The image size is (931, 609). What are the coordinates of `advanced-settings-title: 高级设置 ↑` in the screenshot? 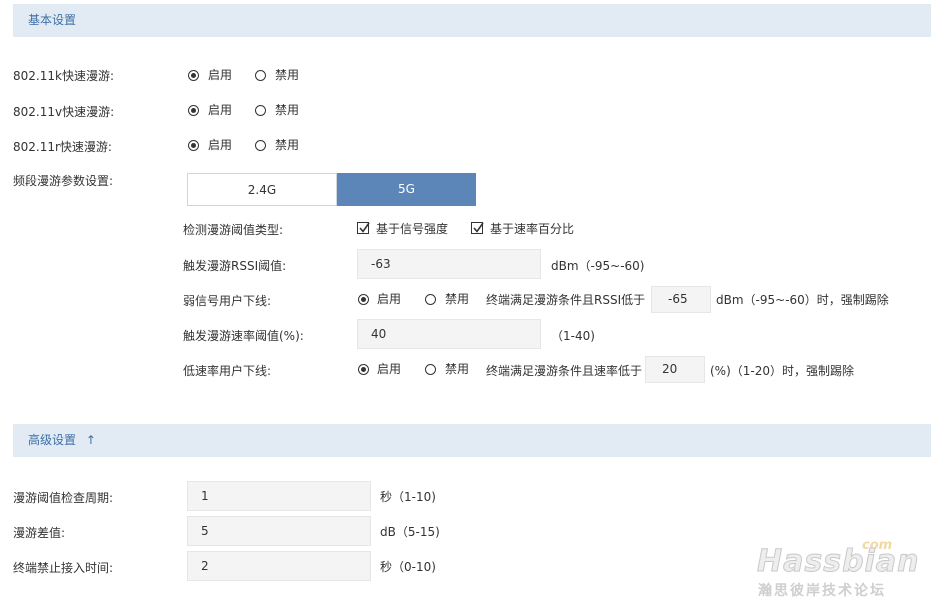 It's located at (62, 440).